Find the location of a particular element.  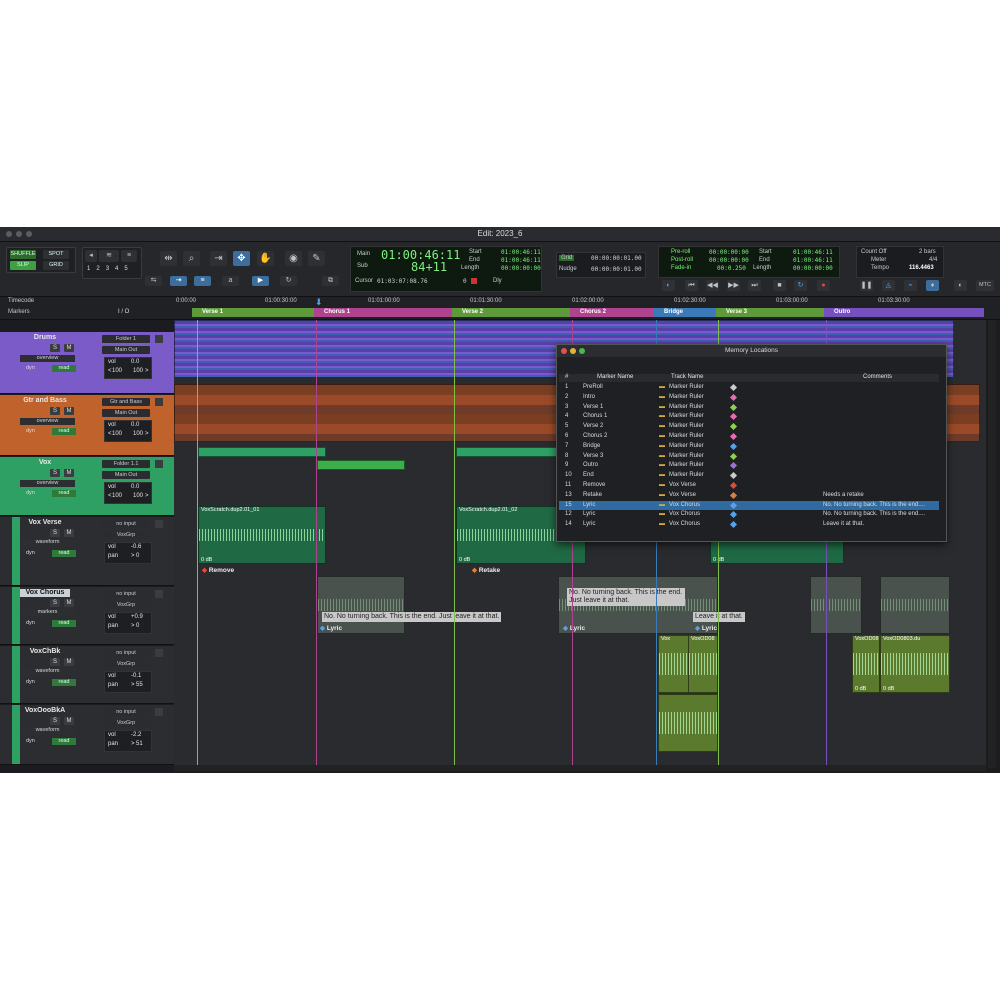

minimize-icon is located at coordinates (573, 351).